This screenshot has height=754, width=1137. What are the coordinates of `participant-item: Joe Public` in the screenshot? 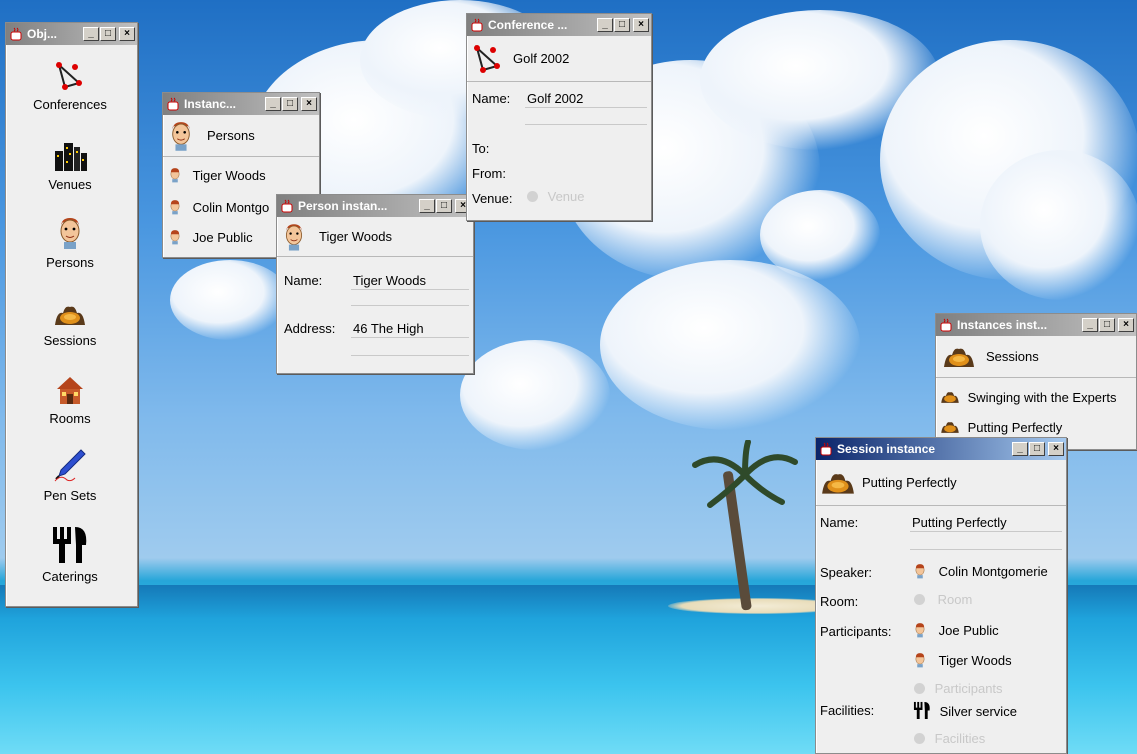 It's located at (956, 630).